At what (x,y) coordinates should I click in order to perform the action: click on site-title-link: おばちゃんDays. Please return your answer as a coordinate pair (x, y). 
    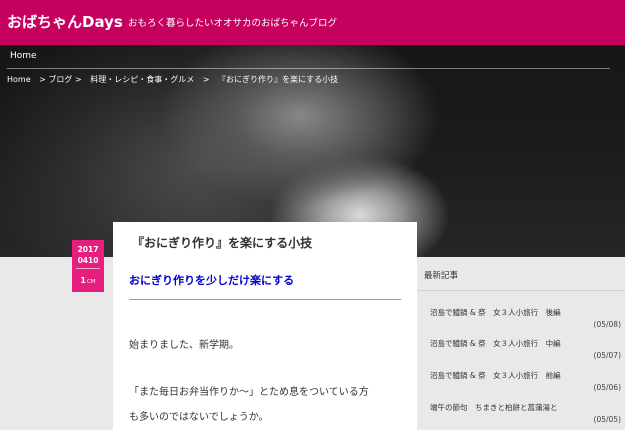
    Looking at the image, I should click on (65, 21).